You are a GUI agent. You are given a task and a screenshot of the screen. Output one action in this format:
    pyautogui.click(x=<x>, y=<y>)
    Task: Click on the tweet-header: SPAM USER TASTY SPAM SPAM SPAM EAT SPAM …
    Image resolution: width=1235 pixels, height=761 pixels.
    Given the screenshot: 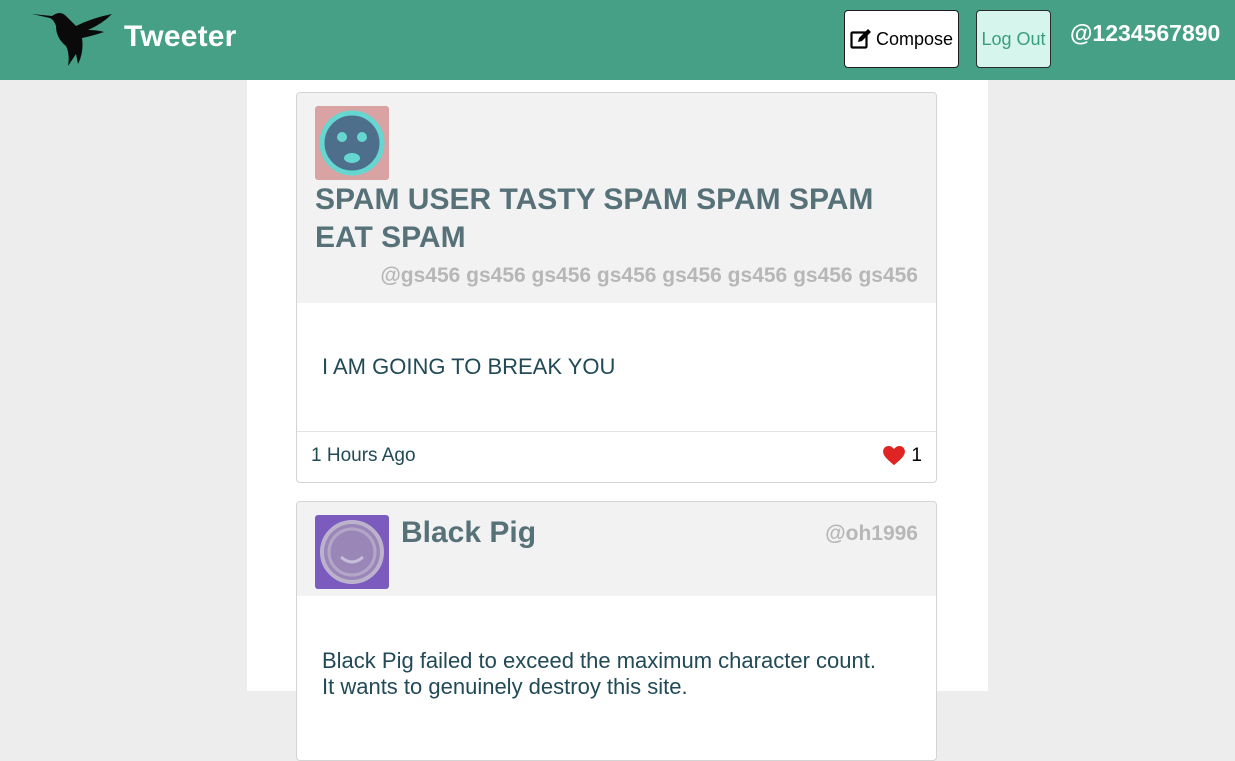 What is the action you would take?
    pyautogui.click(x=616, y=198)
    